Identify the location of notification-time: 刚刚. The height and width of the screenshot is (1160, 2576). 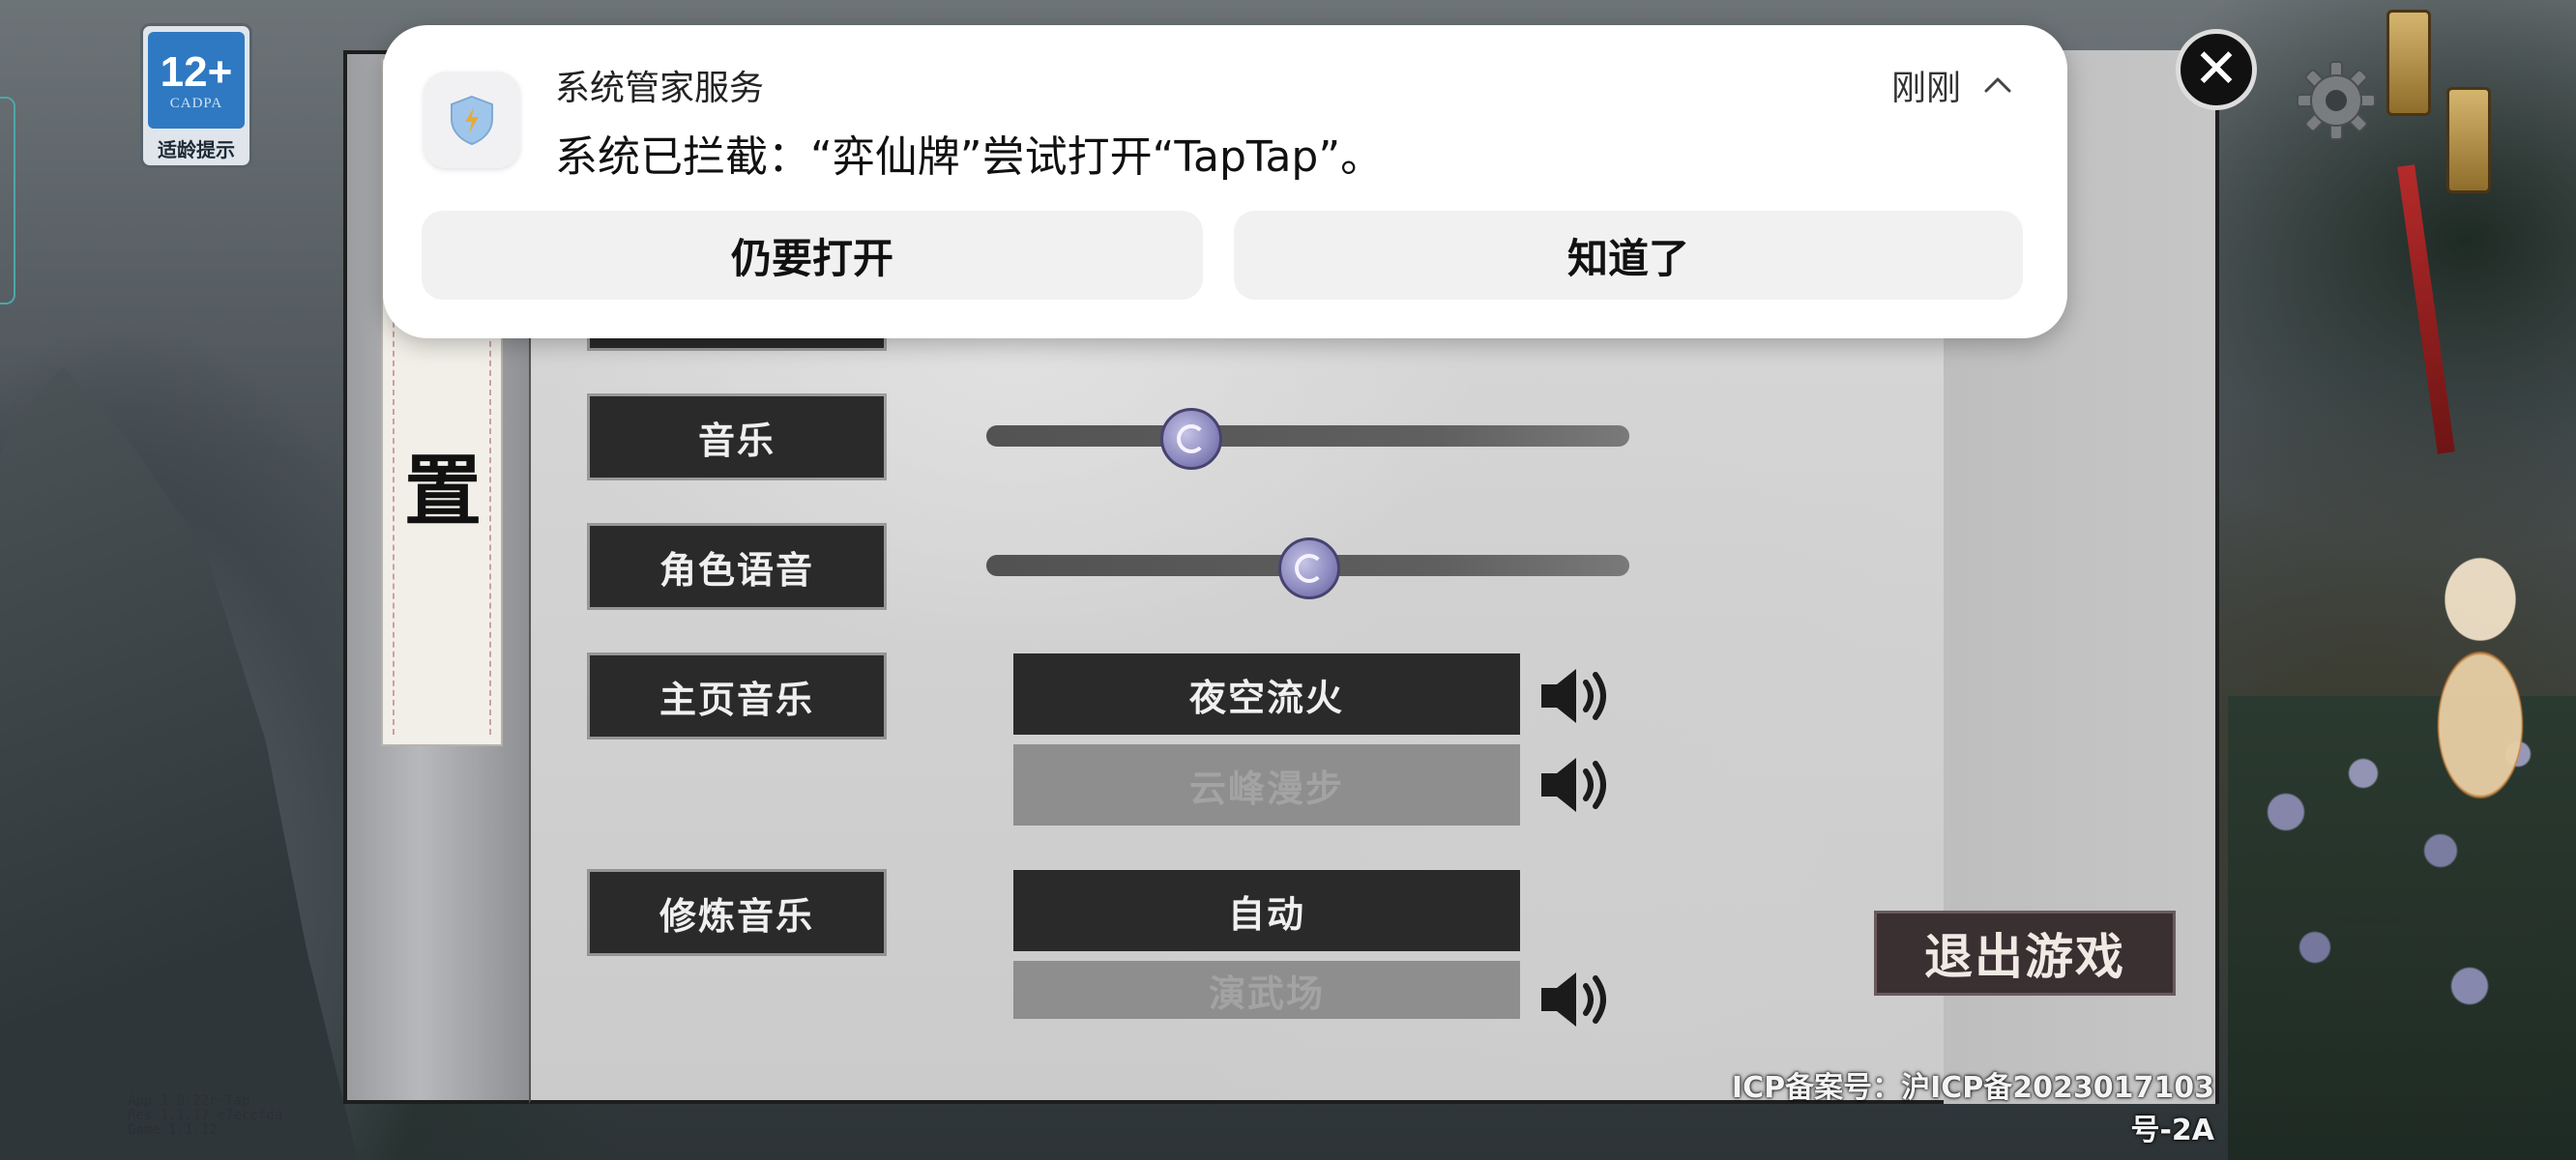
(1925, 89).